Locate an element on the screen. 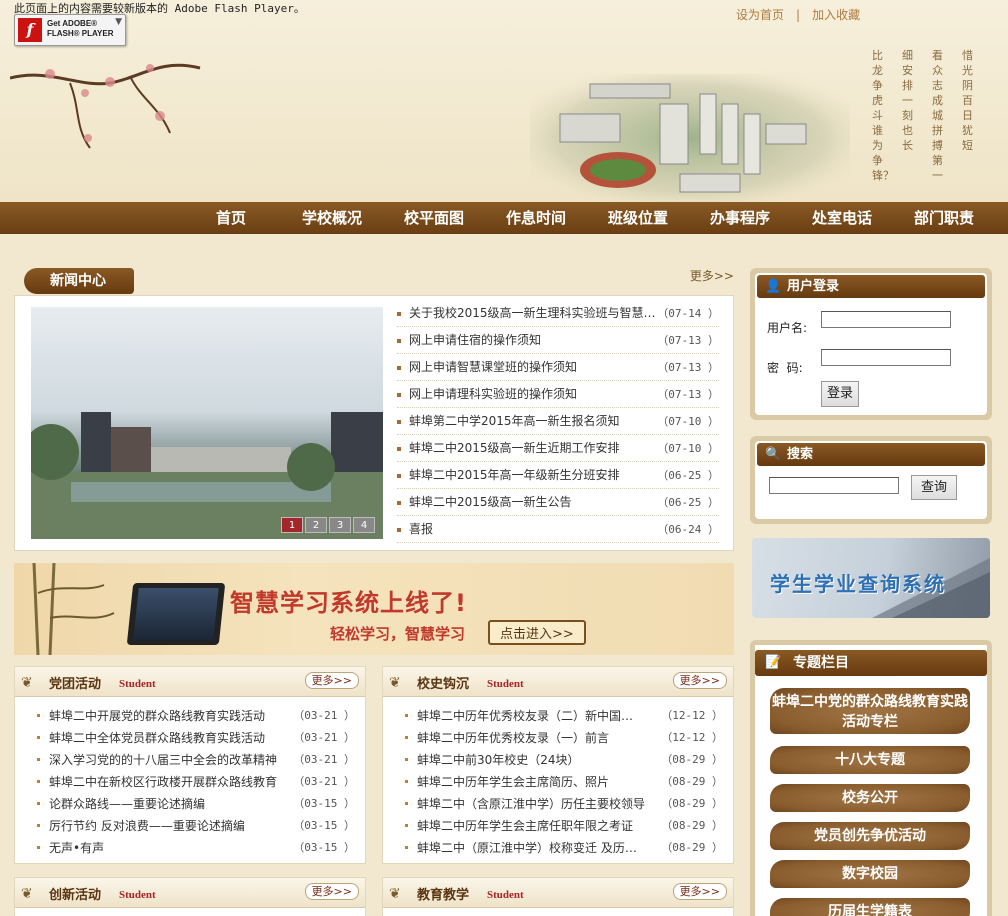 This screenshot has width=1008, height=916. list-item-title: 无声•有声 is located at coordinates (163, 848).